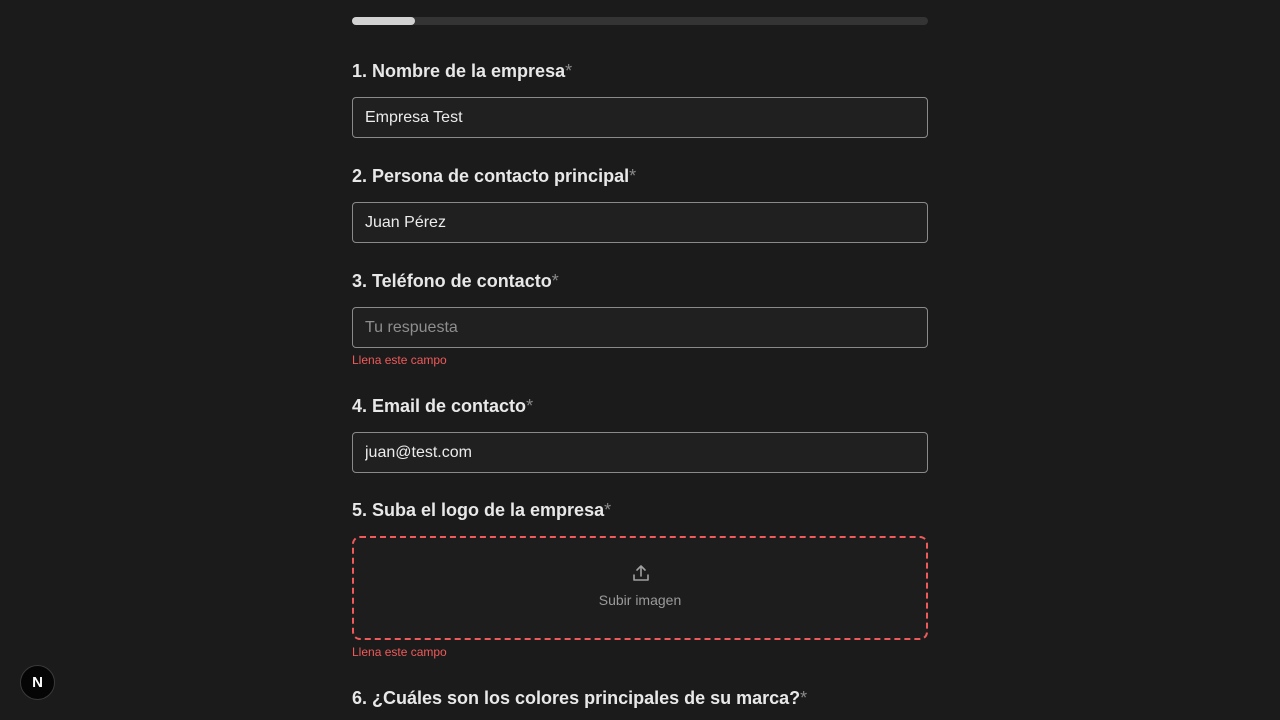 This screenshot has width=1280, height=720. I want to click on question-1-label: 1. Nombre de la empresa*, so click(462, 71).